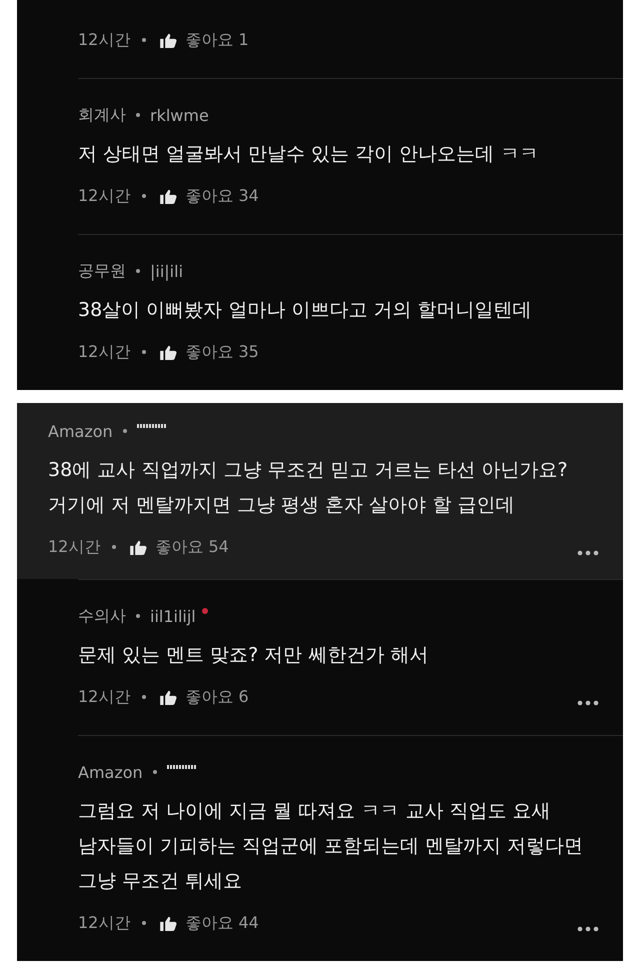  I want to click on author-name: 수의사, so click(102, 616).